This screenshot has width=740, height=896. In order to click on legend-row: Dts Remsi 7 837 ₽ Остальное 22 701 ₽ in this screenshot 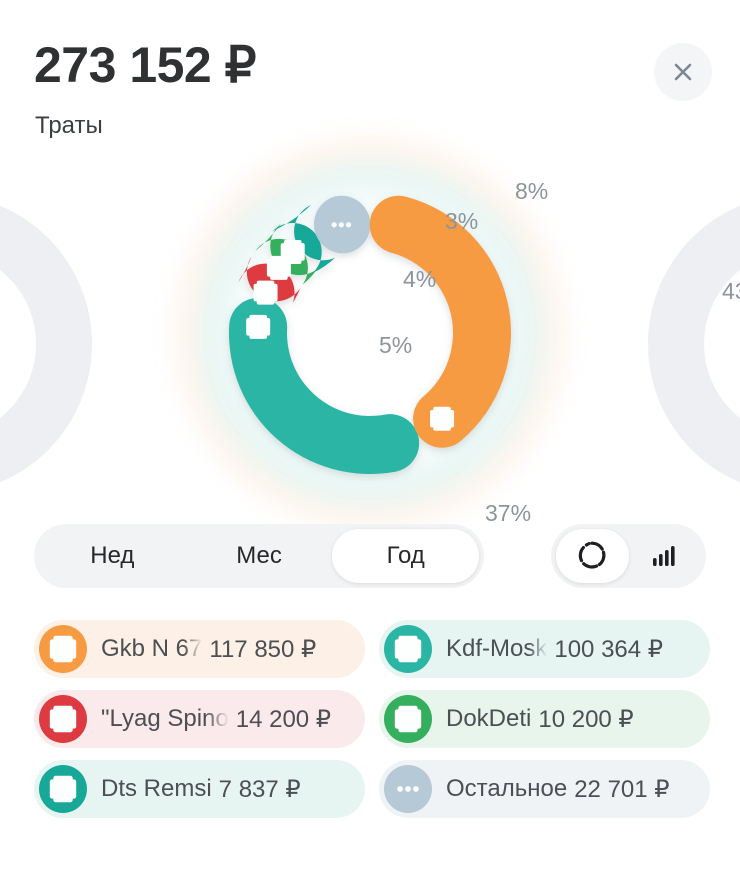, I will do `click(372, 789)`.